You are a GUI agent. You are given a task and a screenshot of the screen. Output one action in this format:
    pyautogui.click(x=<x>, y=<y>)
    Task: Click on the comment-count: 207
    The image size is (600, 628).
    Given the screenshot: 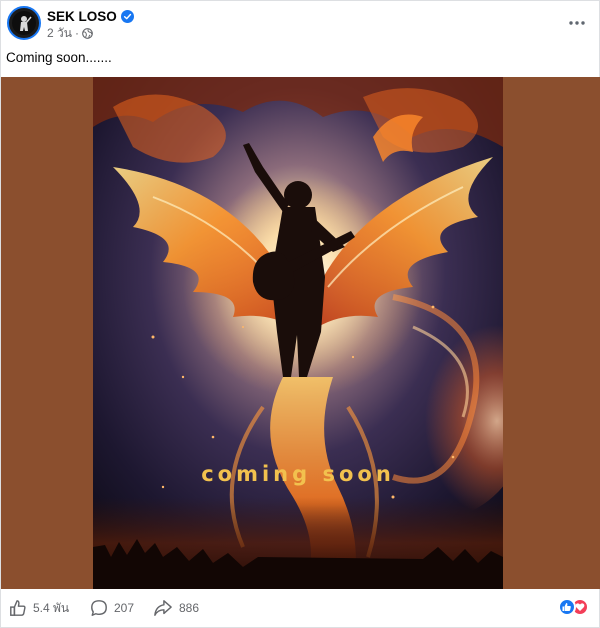 What is the action you would take?
    pyautogui.click(x=124, y=608)
    